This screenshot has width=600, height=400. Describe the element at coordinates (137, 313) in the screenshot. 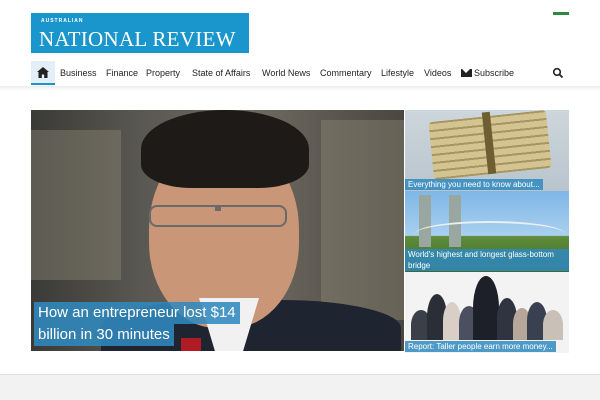

I see `featured-headline-line1: How an entrepreneur lost $14` at that location.